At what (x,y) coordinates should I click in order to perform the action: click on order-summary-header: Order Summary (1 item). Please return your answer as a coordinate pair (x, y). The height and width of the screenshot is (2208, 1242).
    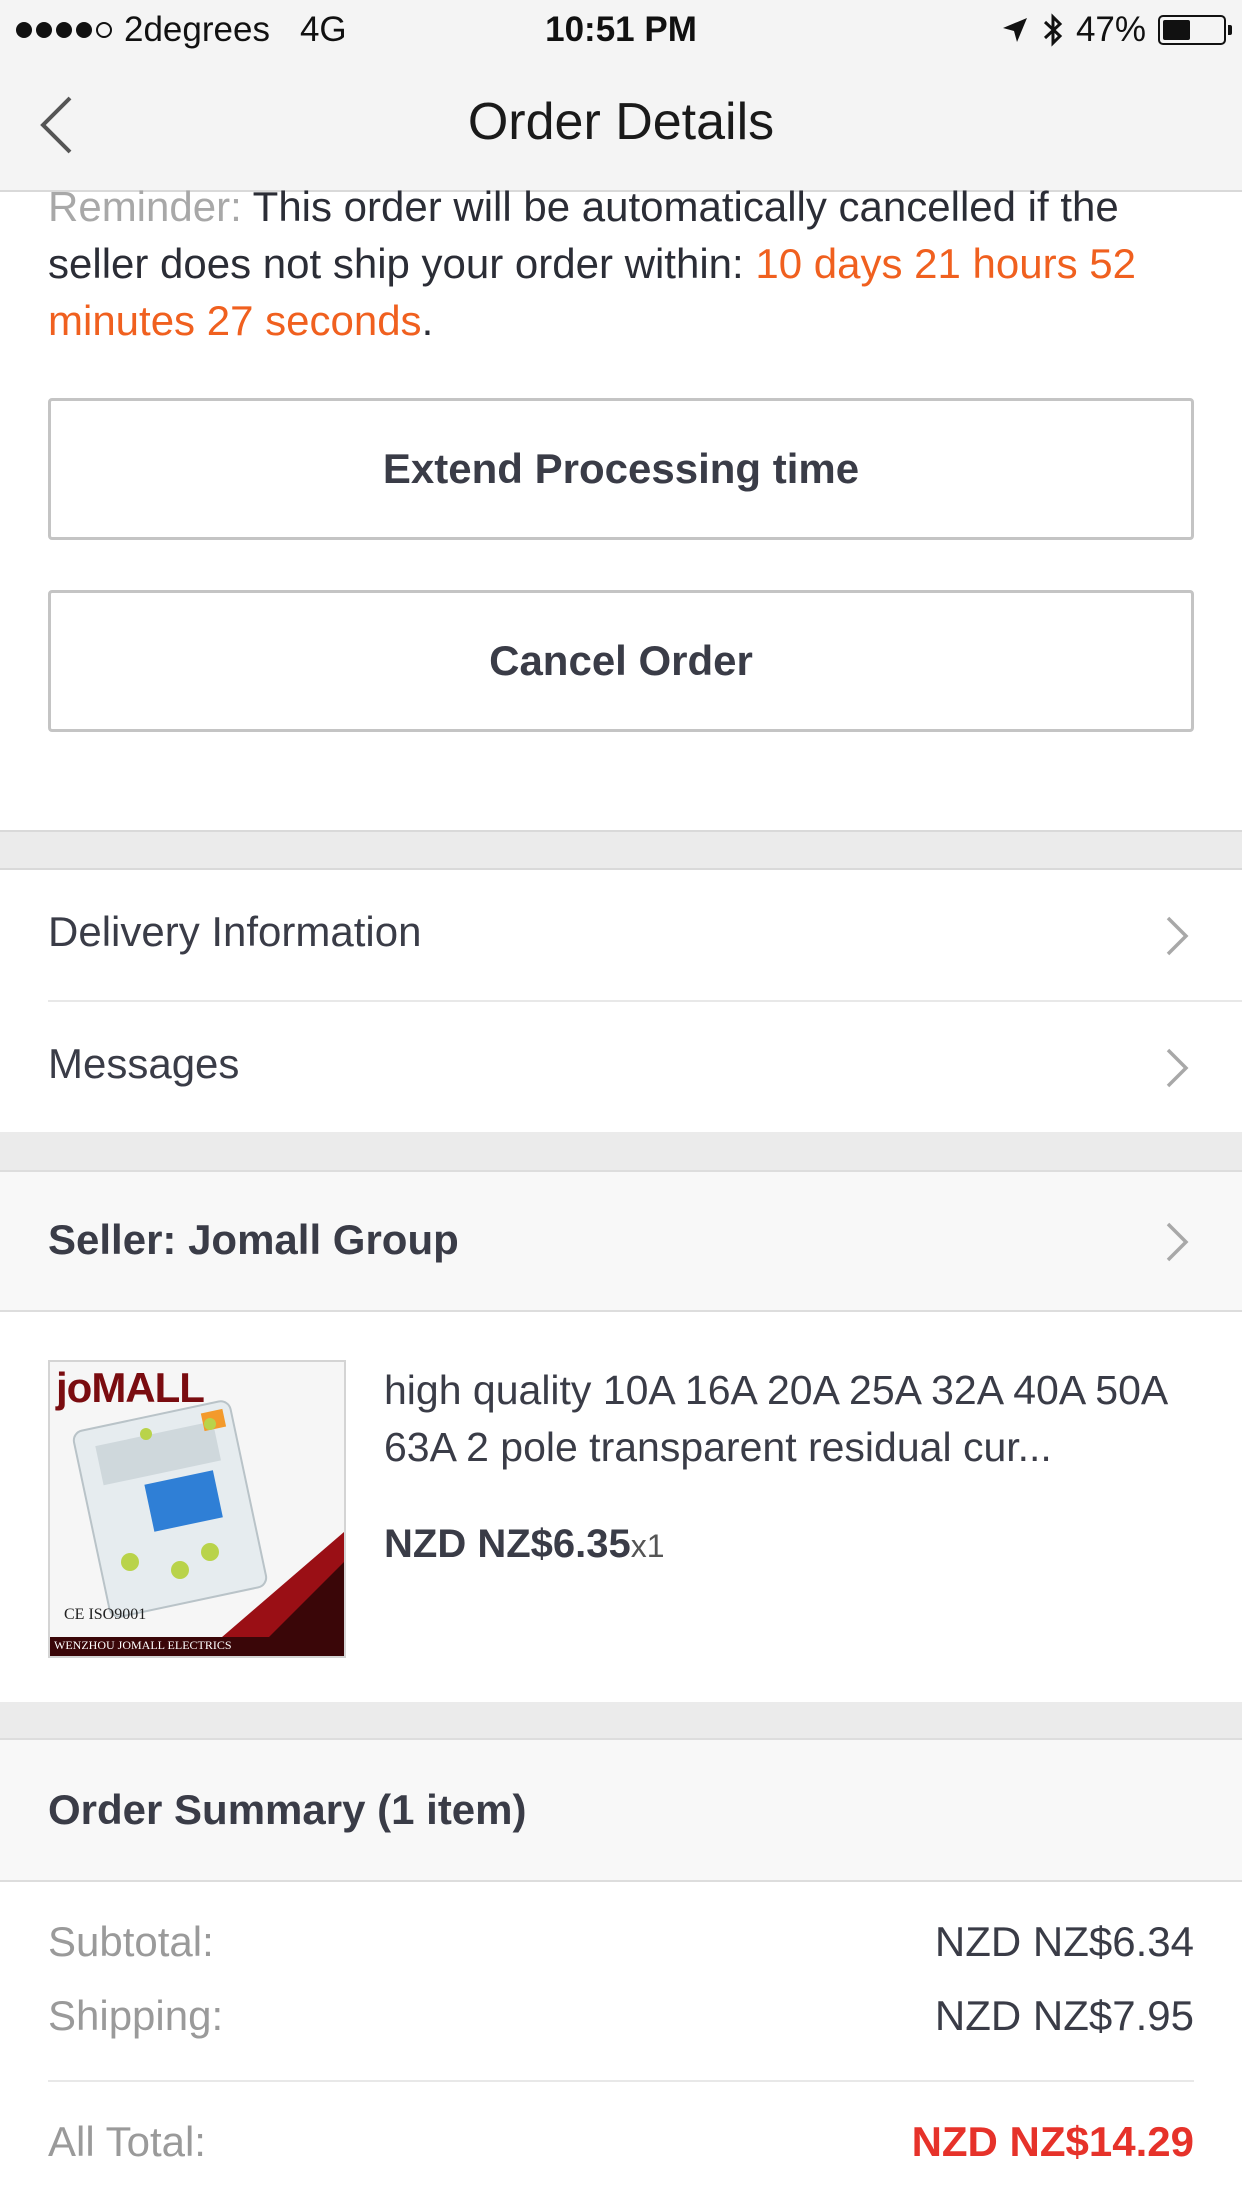
    Looking at the image, I should click on (621, 1810).